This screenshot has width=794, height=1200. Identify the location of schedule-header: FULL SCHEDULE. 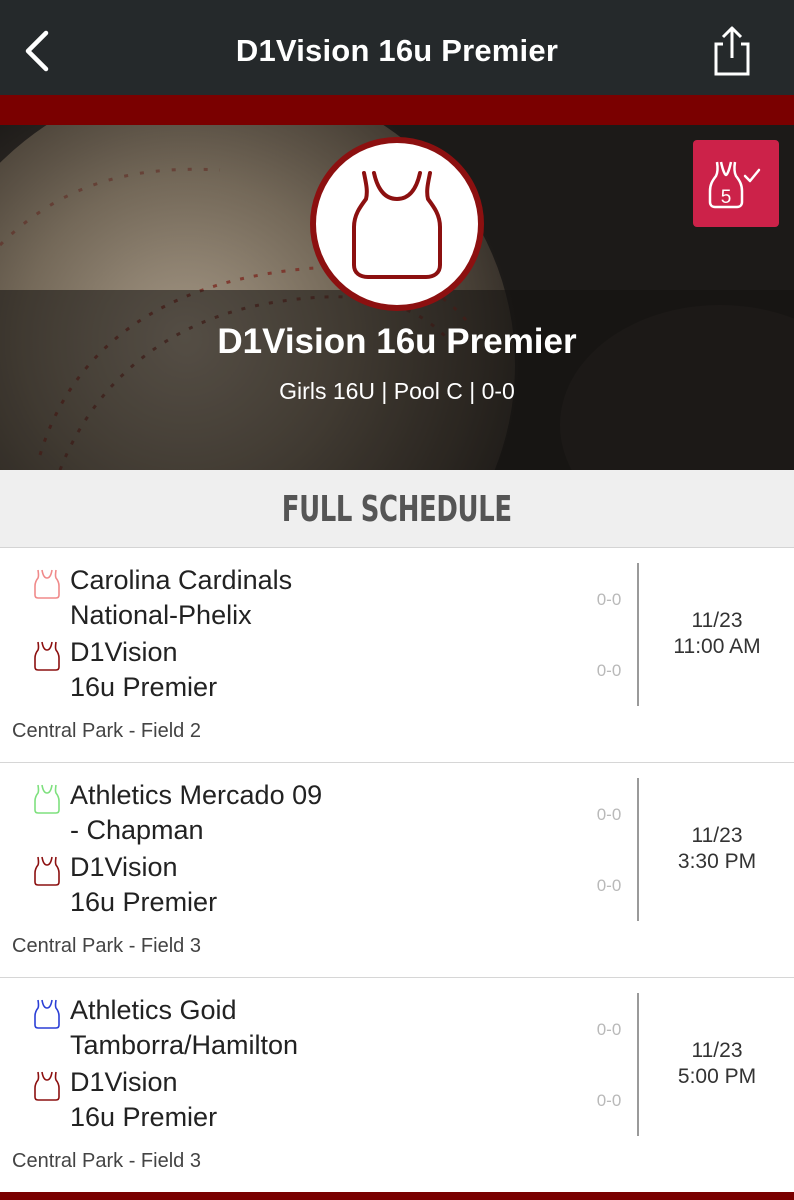
(397, 509).